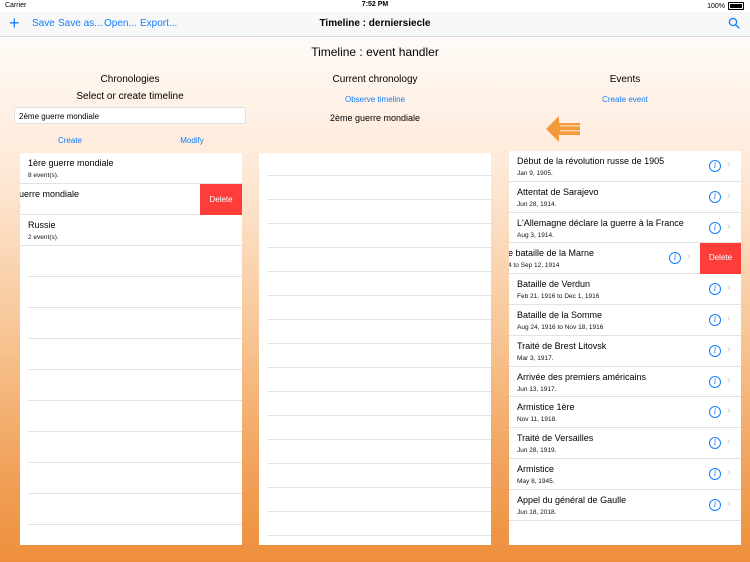  Describe the element at coordinates (71, 163) in the screenshot. I see `item-title: 1ère guerre mondiale` at that location.